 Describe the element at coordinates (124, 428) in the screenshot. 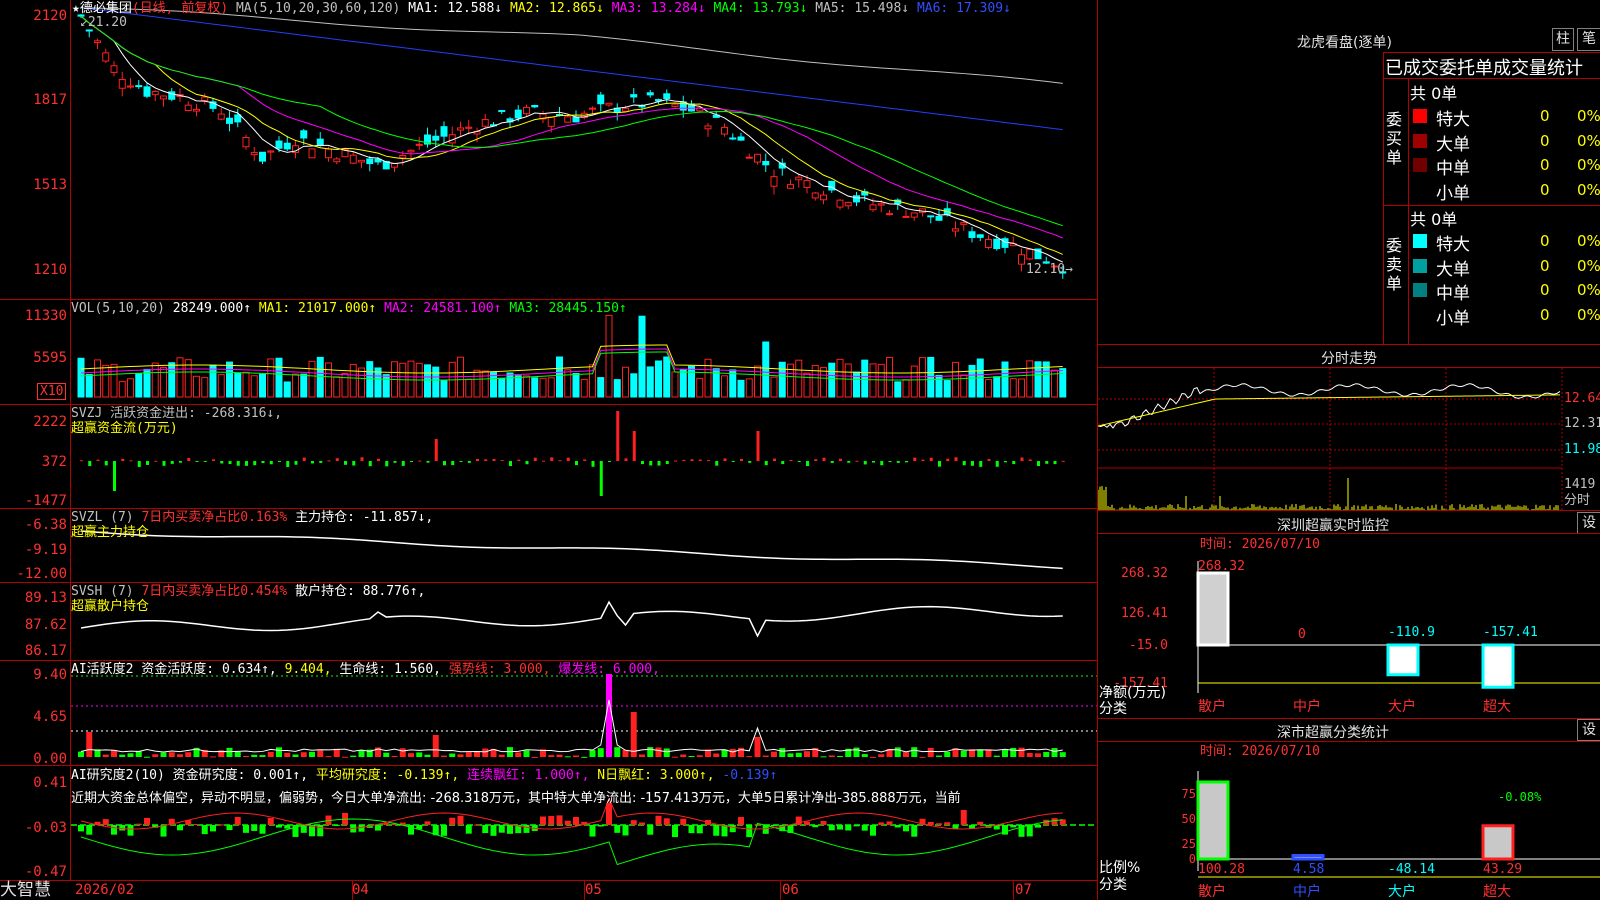

I see `svzj-sub: 超赢资金流(万元)` at that location.